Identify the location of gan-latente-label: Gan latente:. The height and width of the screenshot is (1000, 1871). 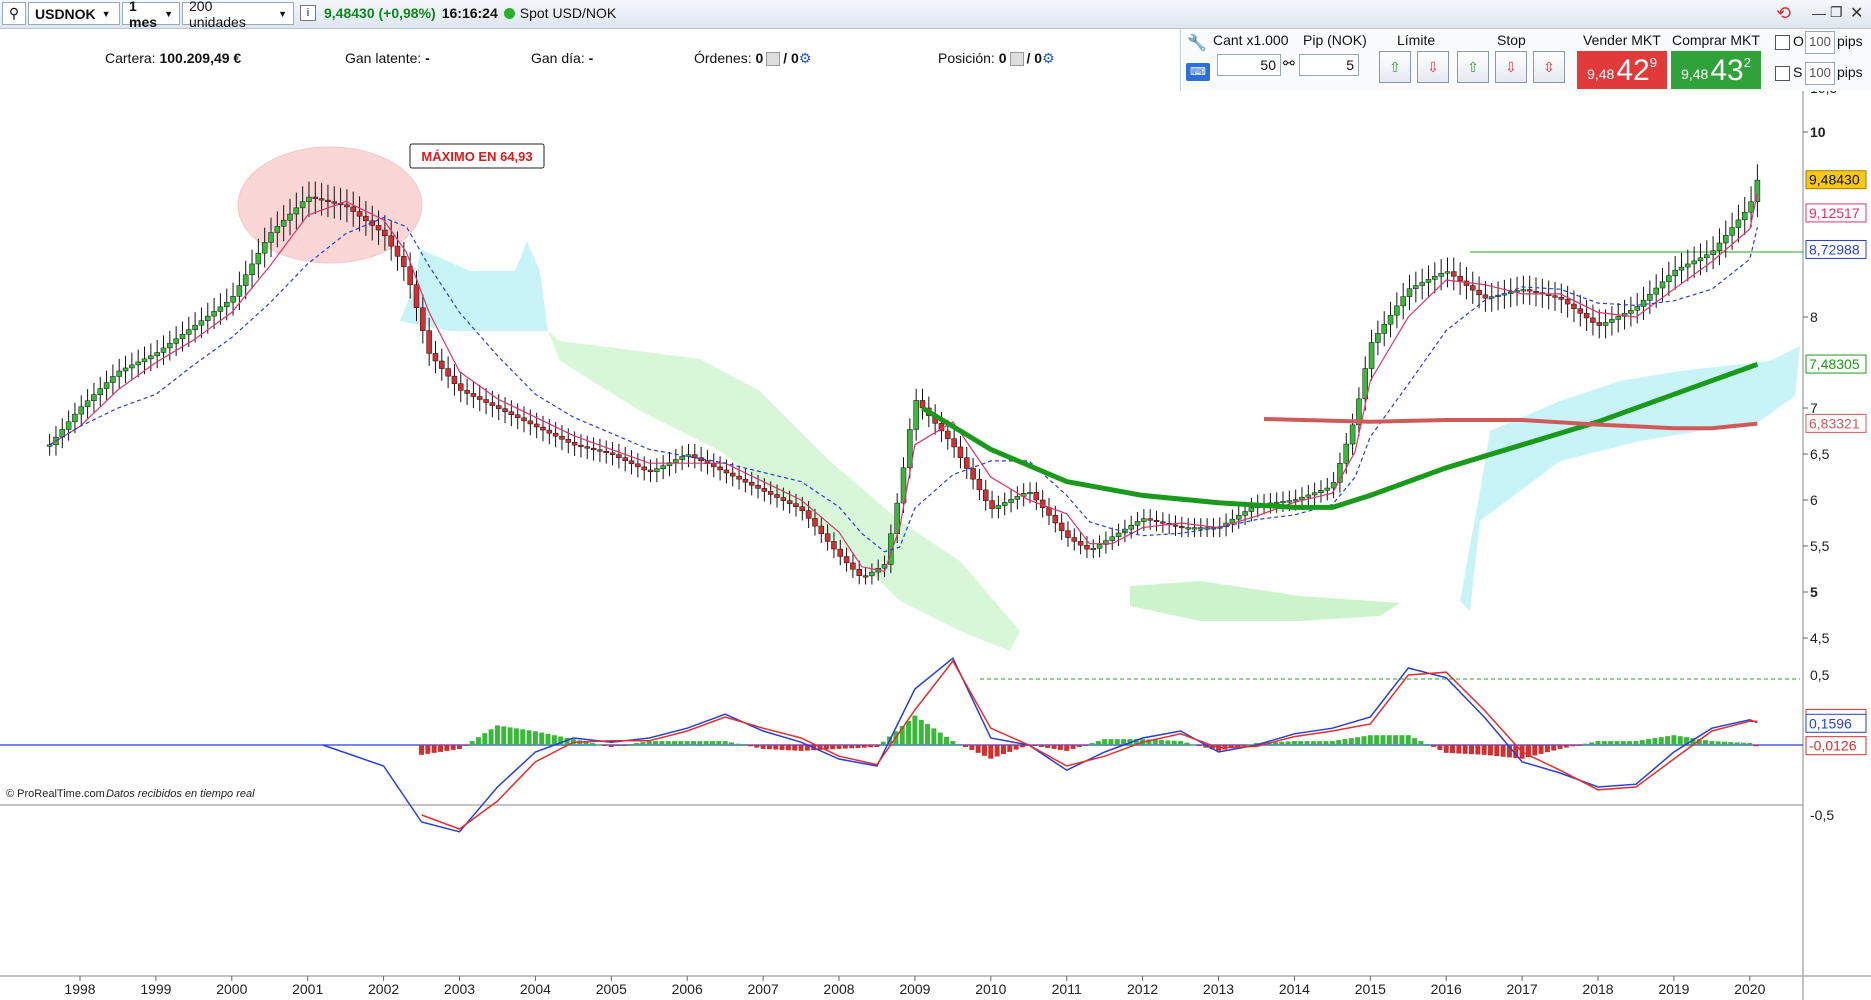
(383, 58).